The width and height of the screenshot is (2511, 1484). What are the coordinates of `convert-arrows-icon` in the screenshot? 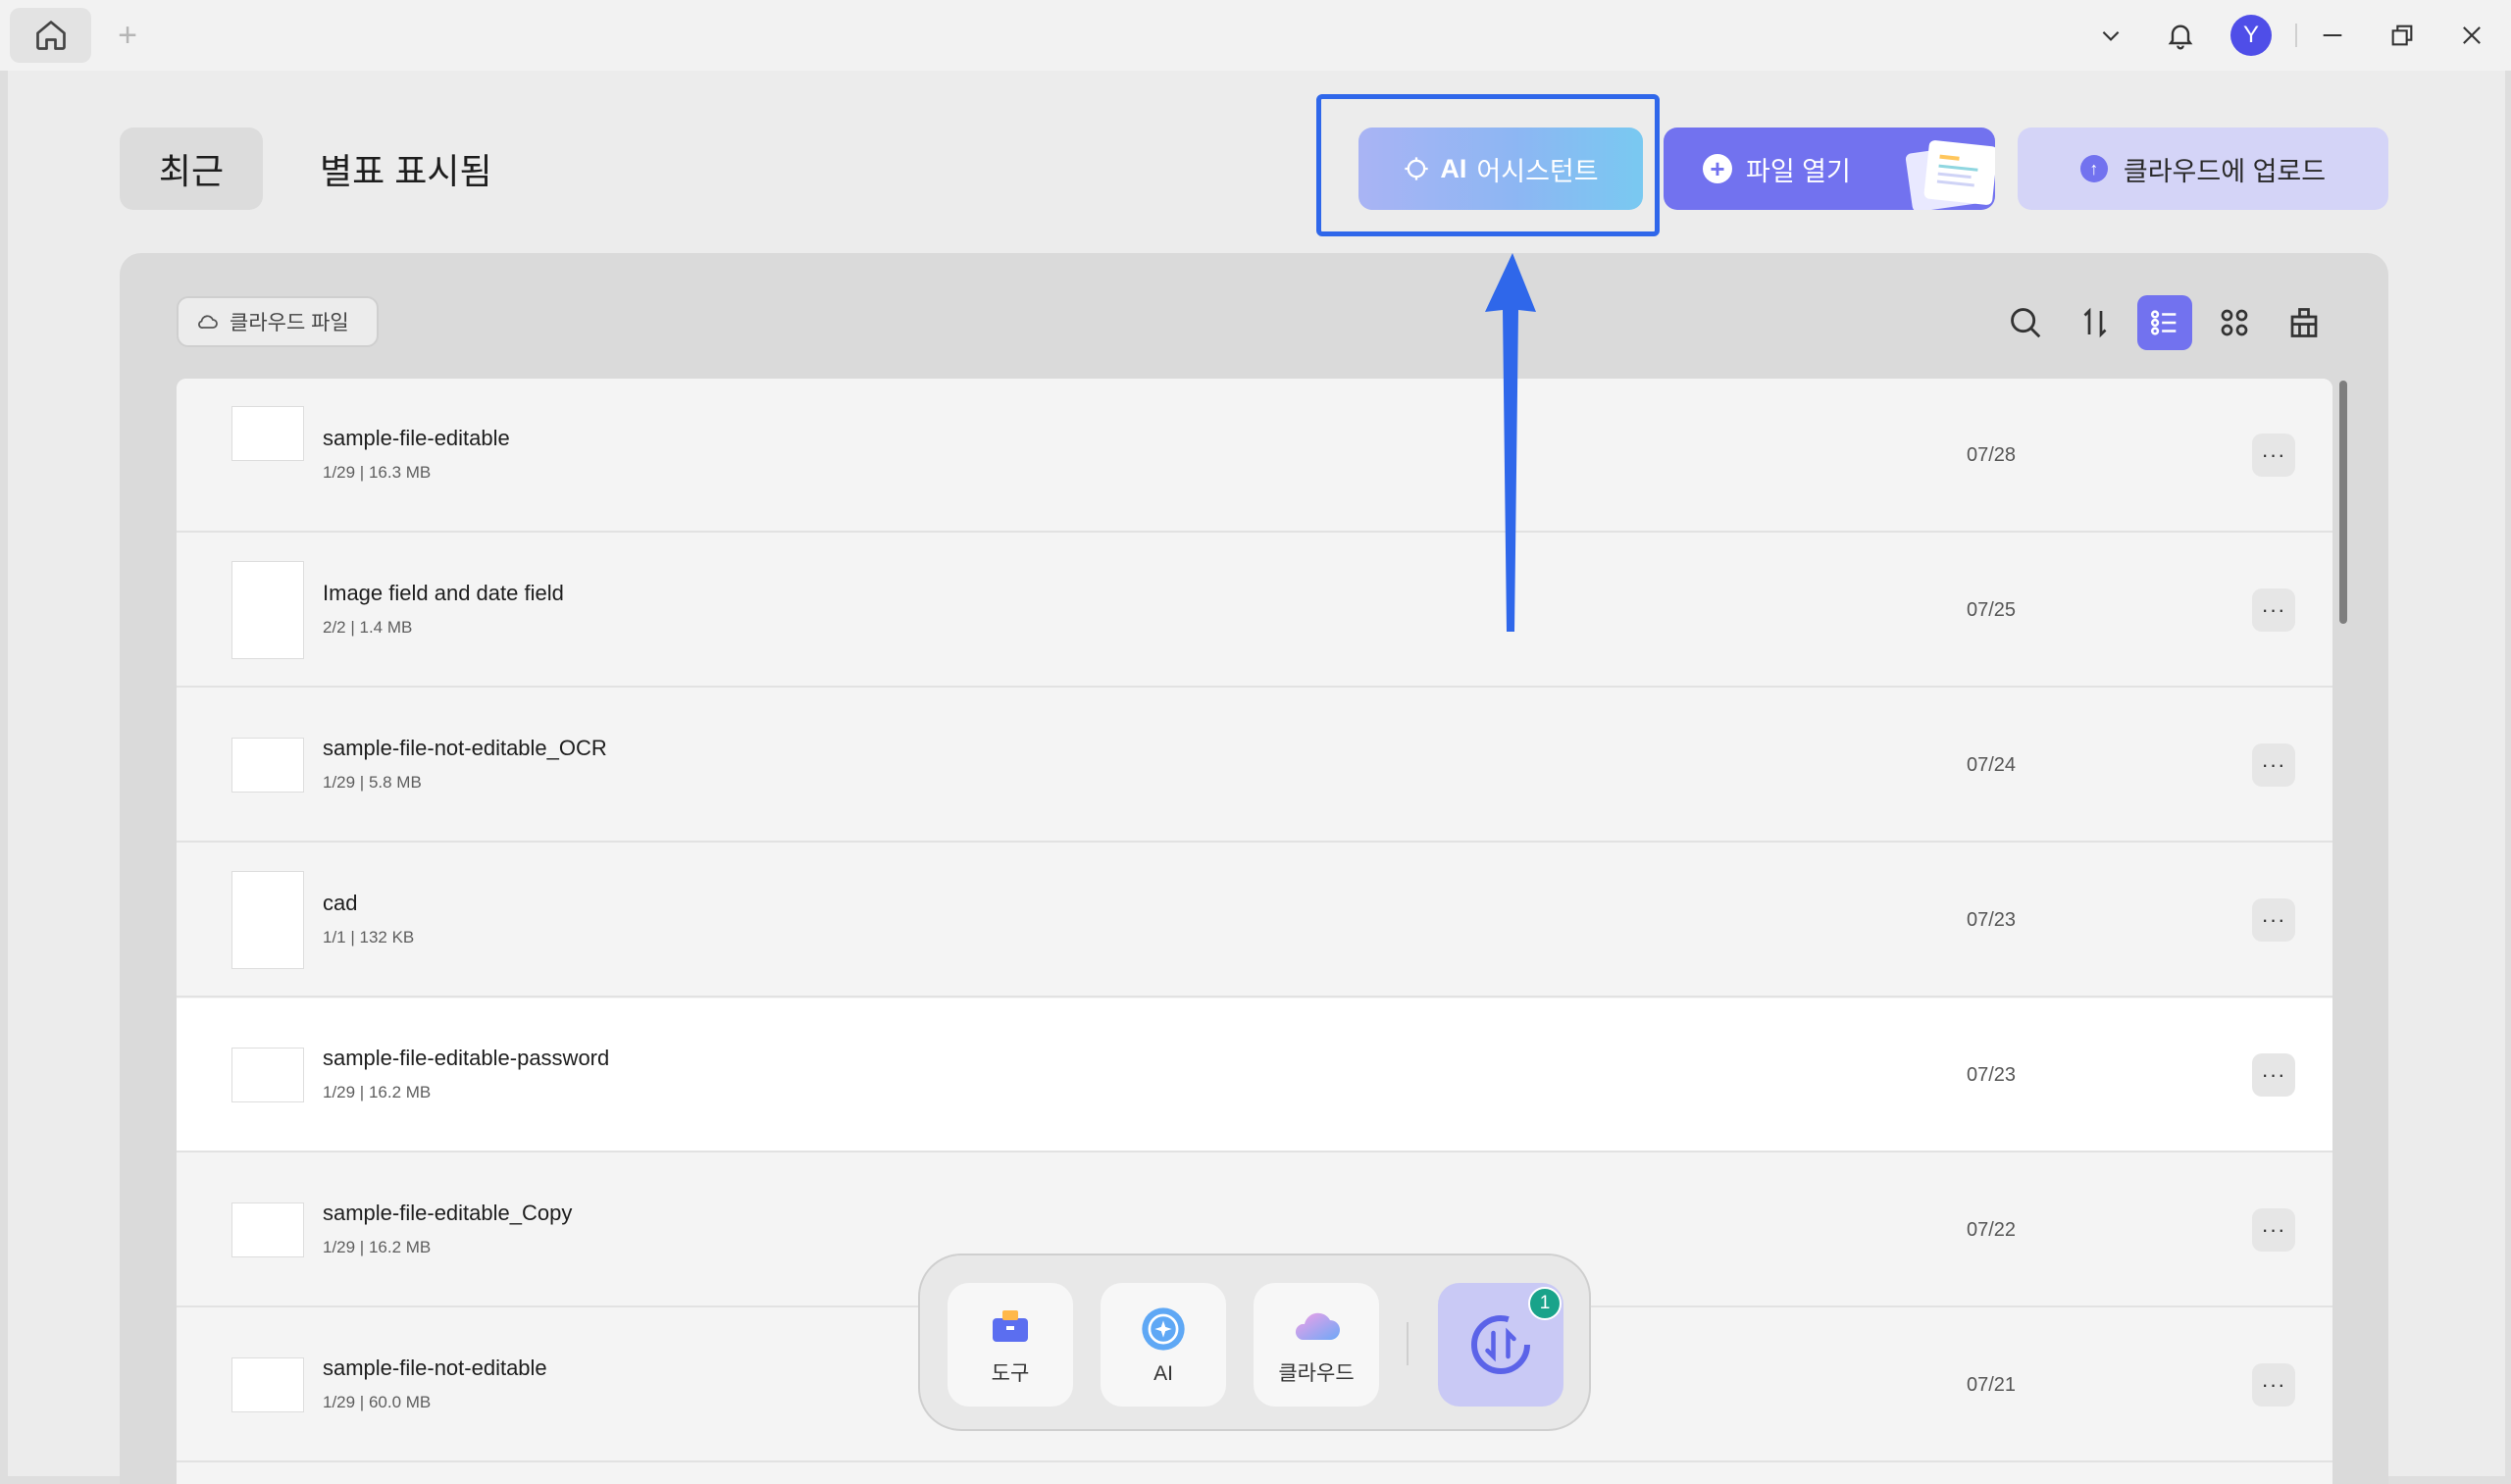 It's located at (1500, 1344).